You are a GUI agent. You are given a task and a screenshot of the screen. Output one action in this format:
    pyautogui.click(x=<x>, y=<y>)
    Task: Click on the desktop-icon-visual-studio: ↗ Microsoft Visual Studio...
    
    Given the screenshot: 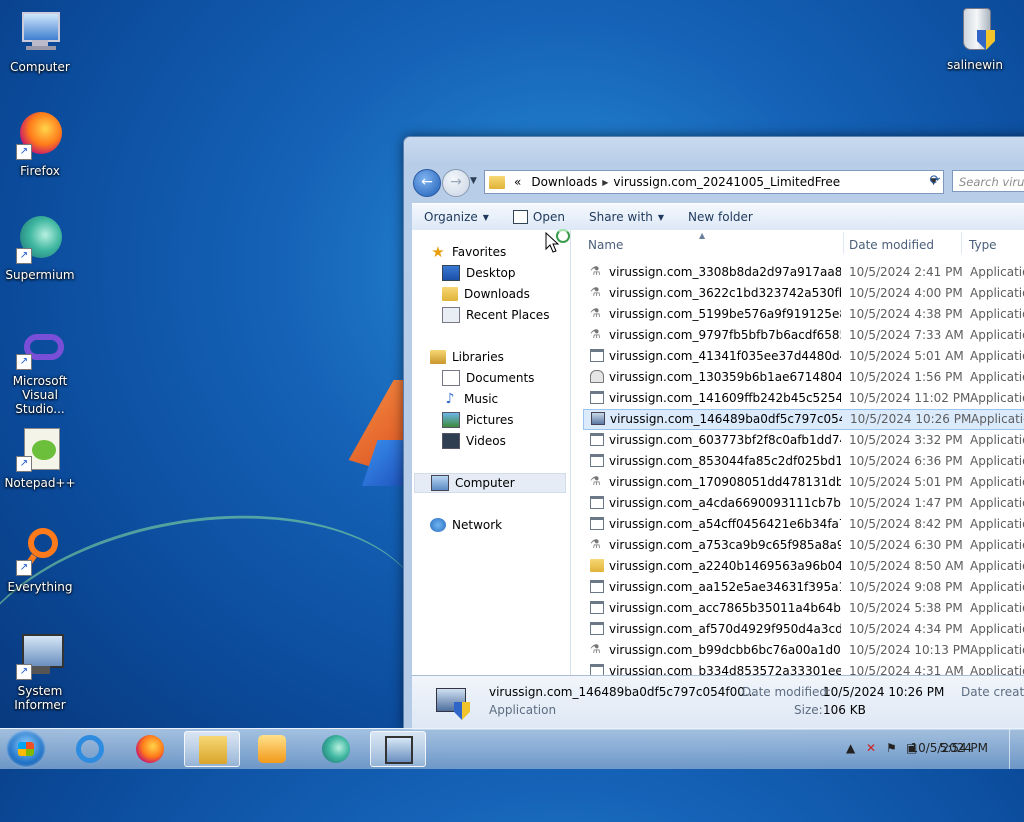 What is the action you would take?
    pyautogui.click(x=40, y=373)
    